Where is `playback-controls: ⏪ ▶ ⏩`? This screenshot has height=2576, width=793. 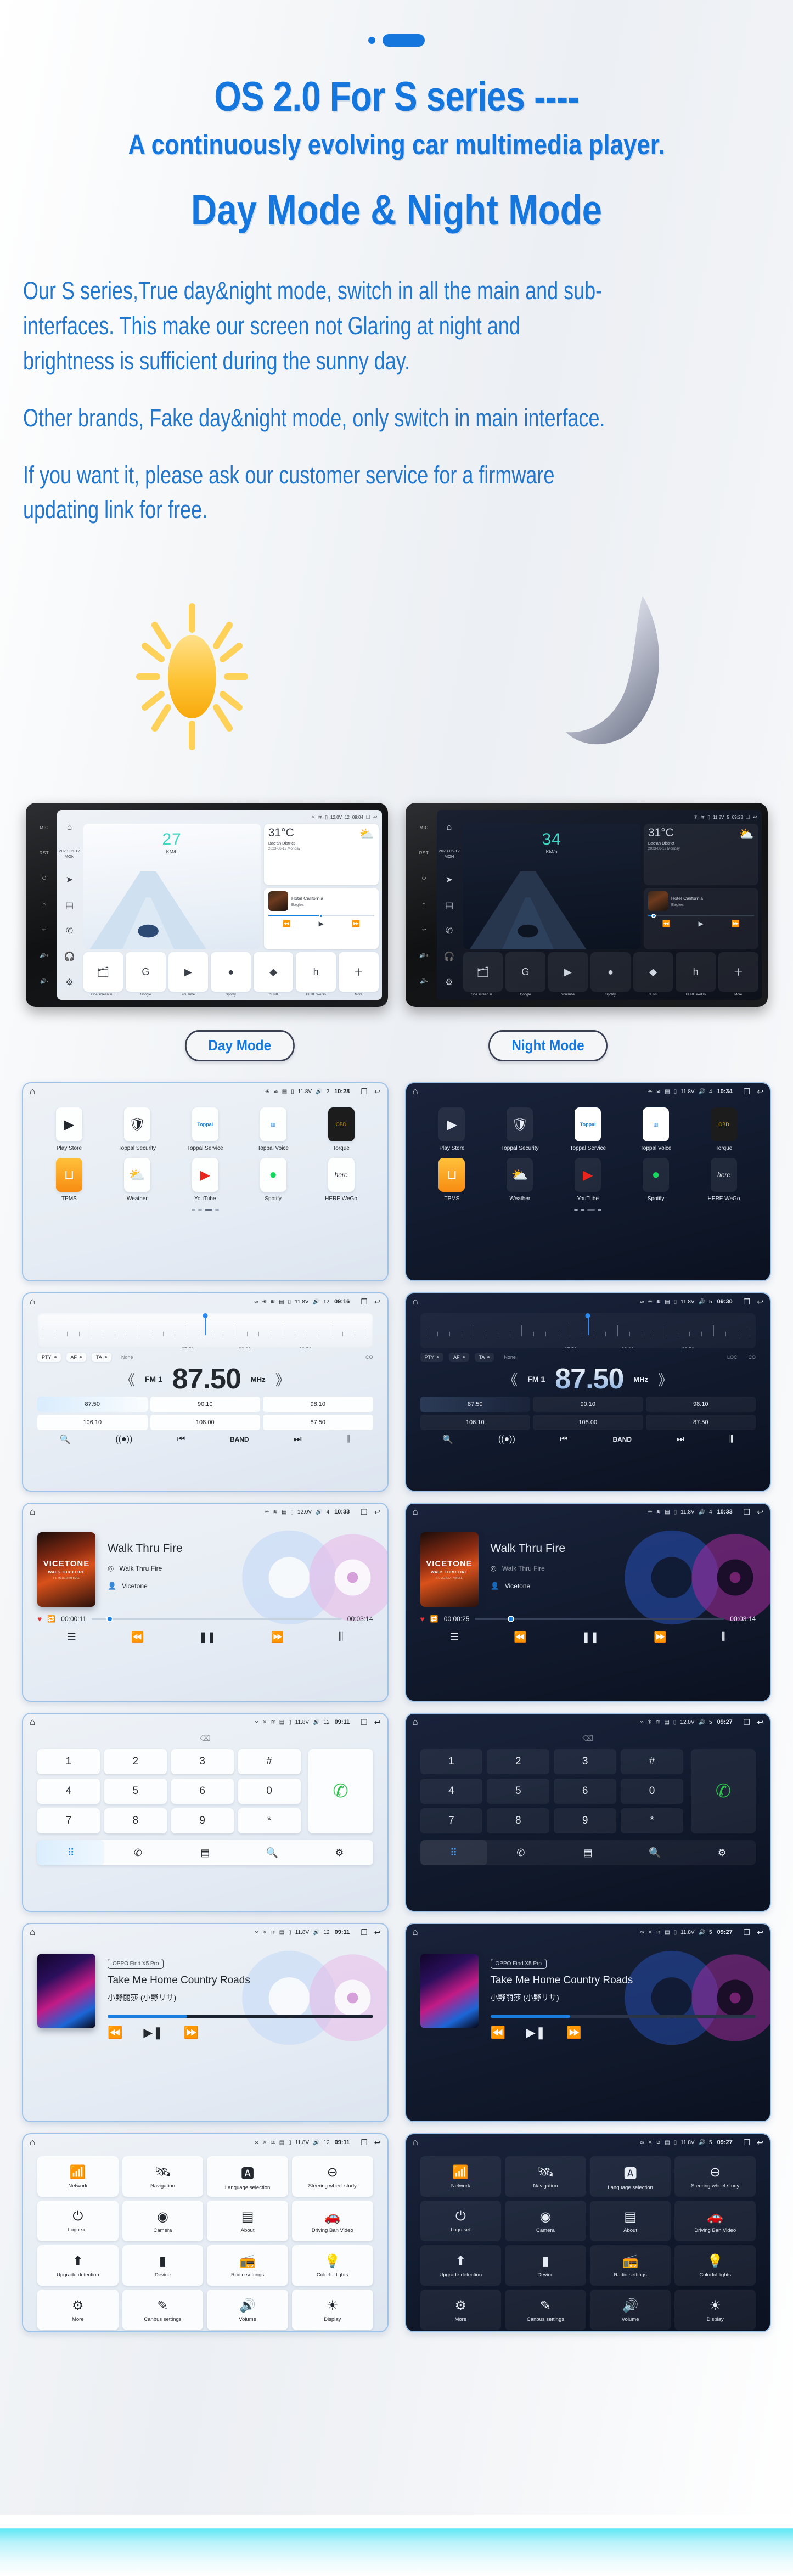 playback-controls: ⏪ ▶ ⏩ is located at coordinates (321, 924).